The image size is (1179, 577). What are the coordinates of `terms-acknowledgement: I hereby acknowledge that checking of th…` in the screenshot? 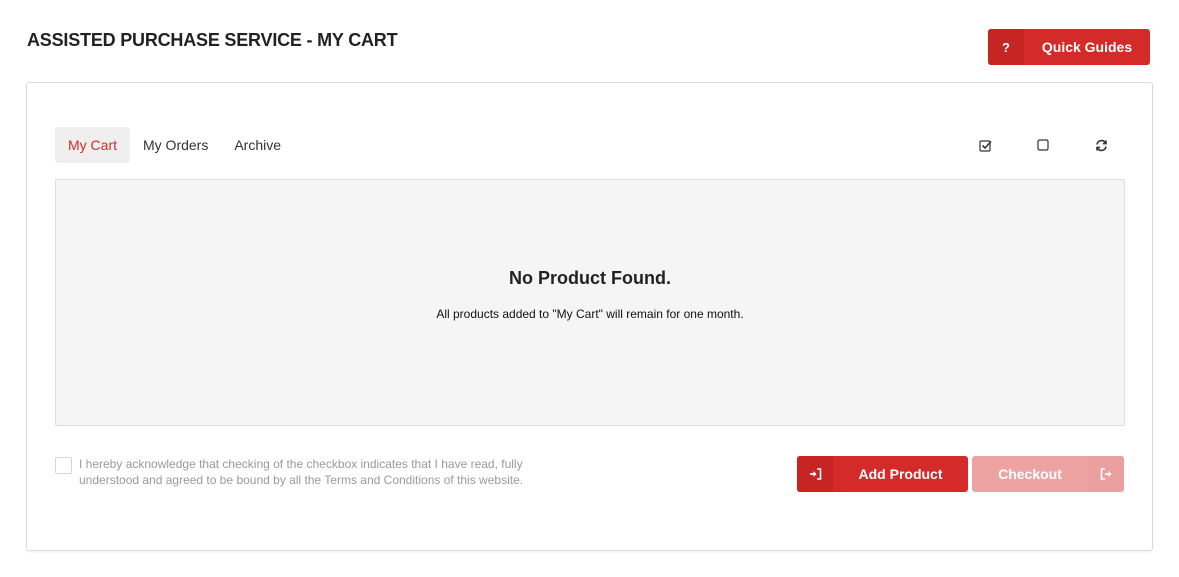 It's located at (302, 472).